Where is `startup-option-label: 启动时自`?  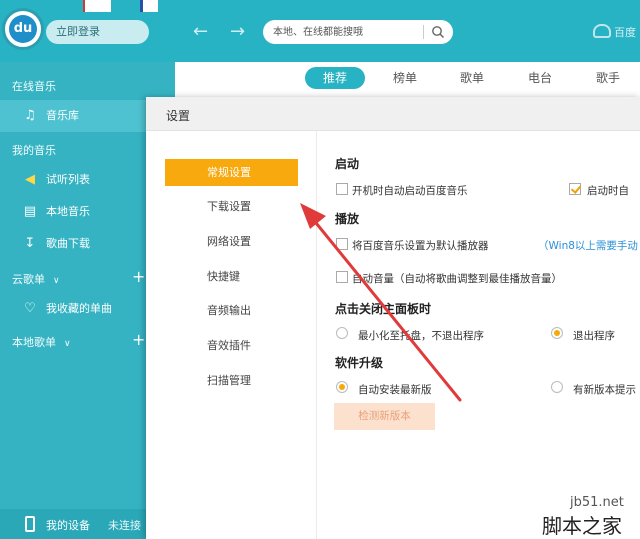
startup-option-label: 启动时自 is located at coordinates (608, 191).